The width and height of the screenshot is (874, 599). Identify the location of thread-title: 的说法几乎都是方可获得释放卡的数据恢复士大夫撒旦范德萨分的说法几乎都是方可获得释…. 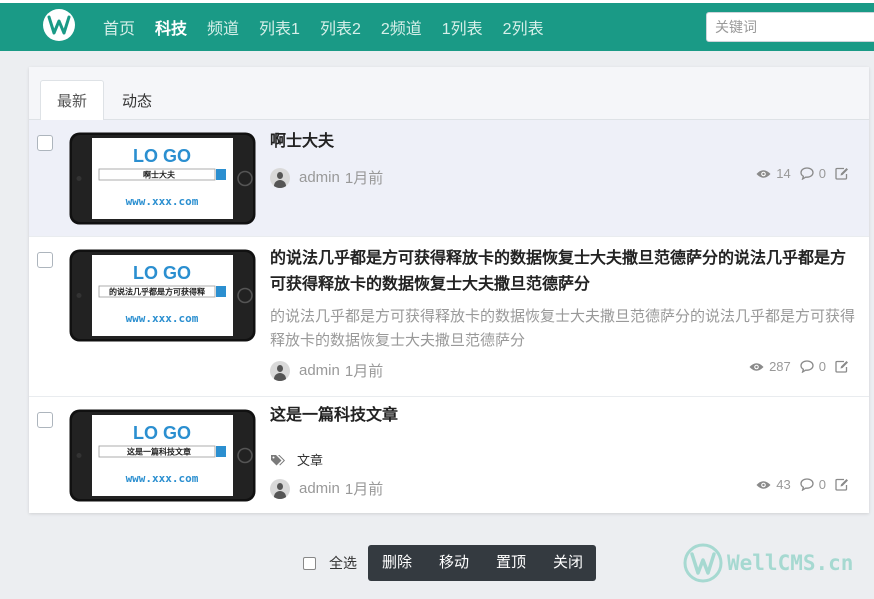
(563, 272).